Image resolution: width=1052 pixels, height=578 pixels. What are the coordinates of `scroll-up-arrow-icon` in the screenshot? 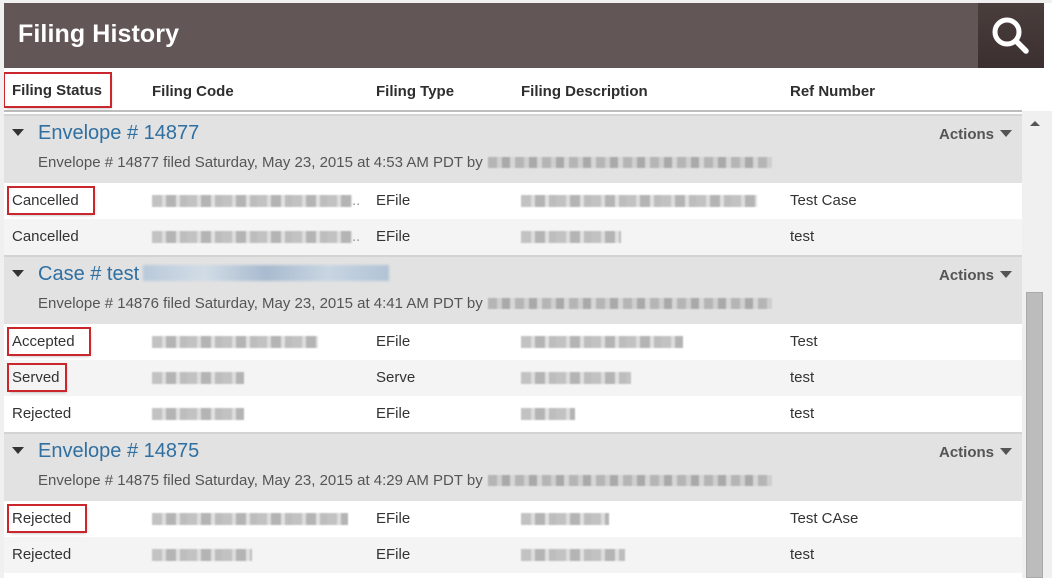 It's located at (1035, 123).